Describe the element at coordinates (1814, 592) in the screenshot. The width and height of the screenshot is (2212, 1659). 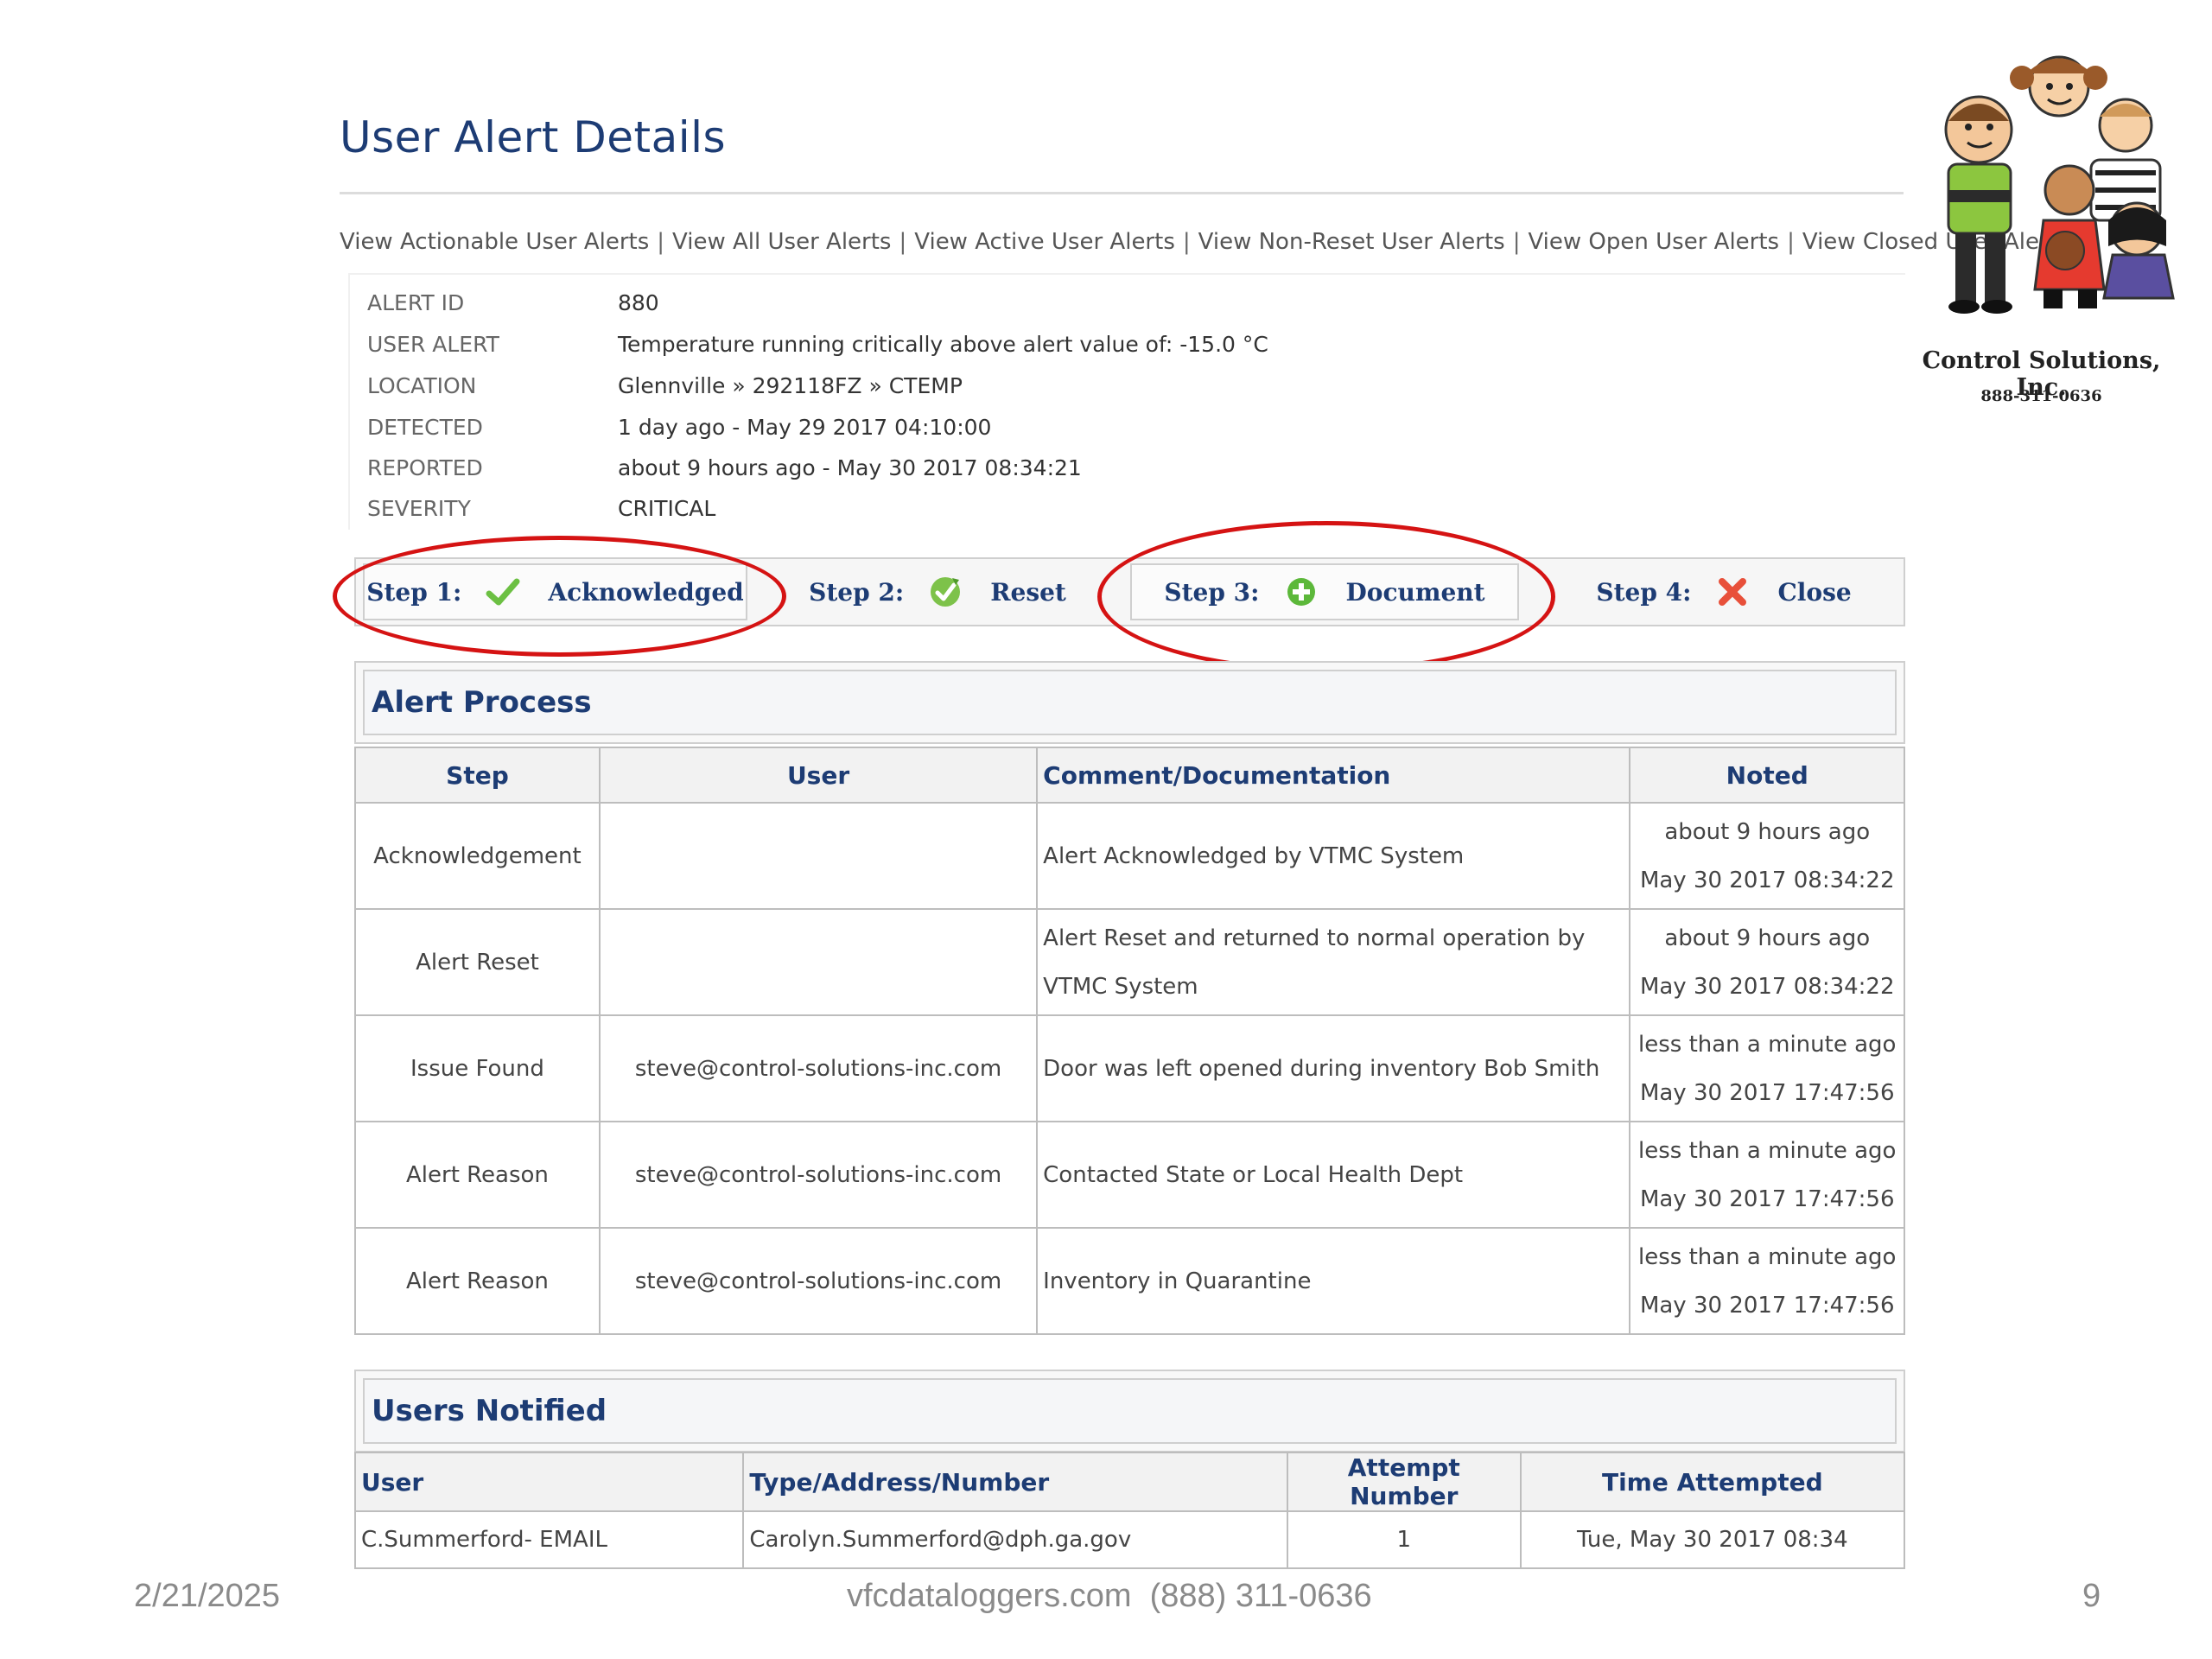
I see `step-4-label: Close` at that location.